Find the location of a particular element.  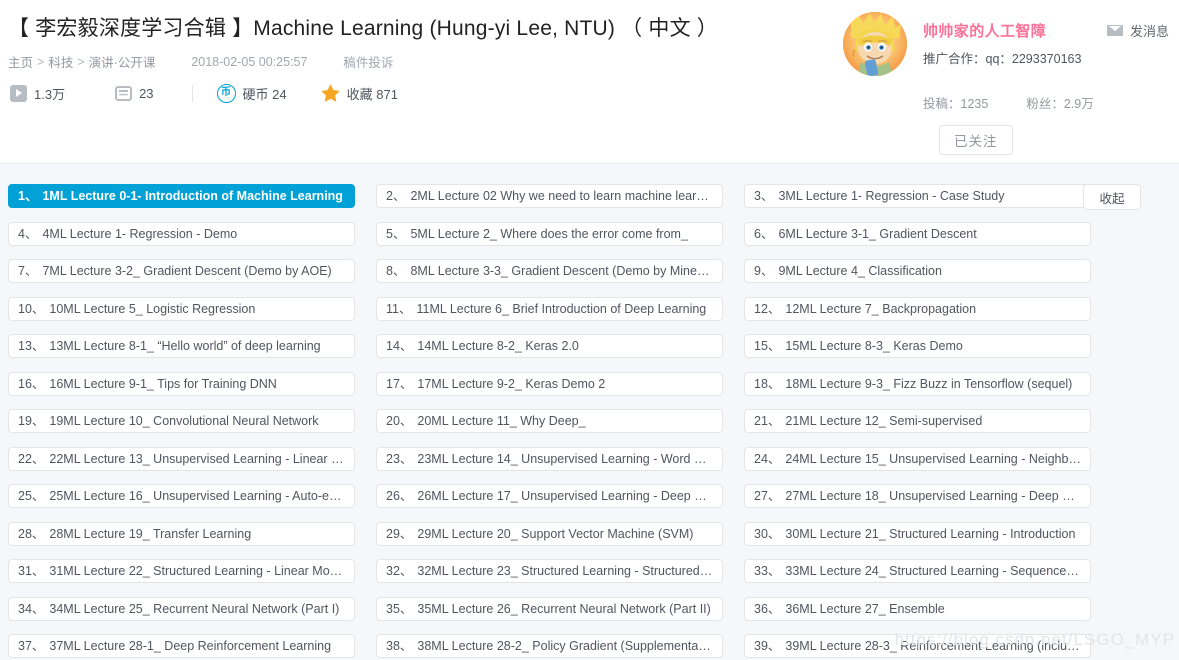

episode-title: 28ML Lecture 19_ Transfer Learning is located at coordinates (150, 533).